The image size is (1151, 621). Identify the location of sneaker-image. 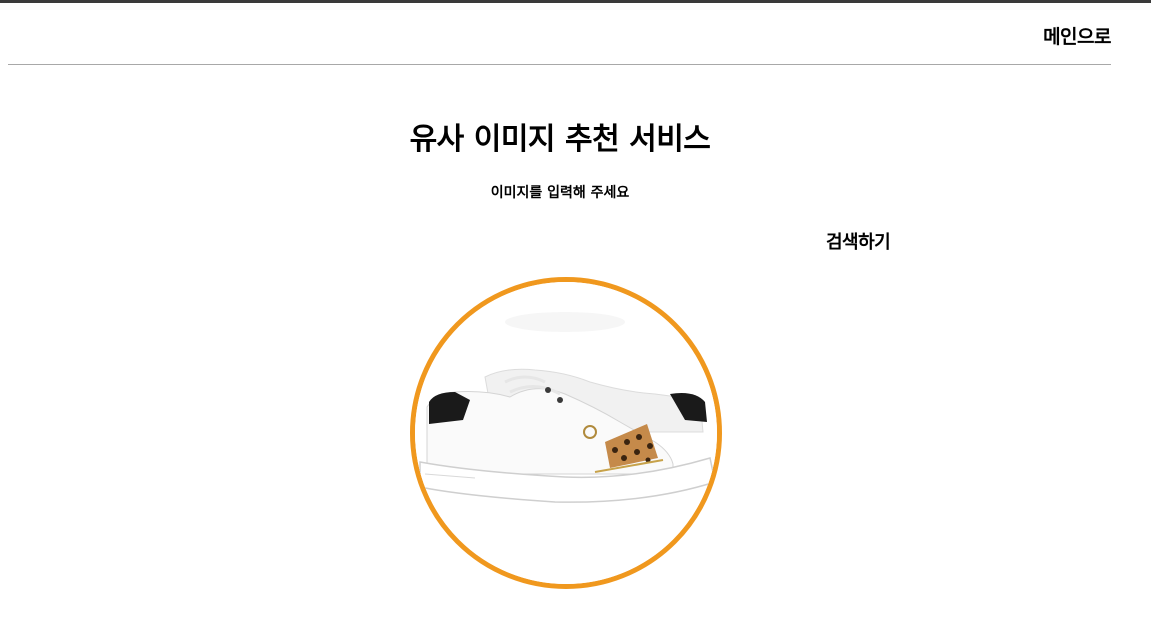
(566, 433).